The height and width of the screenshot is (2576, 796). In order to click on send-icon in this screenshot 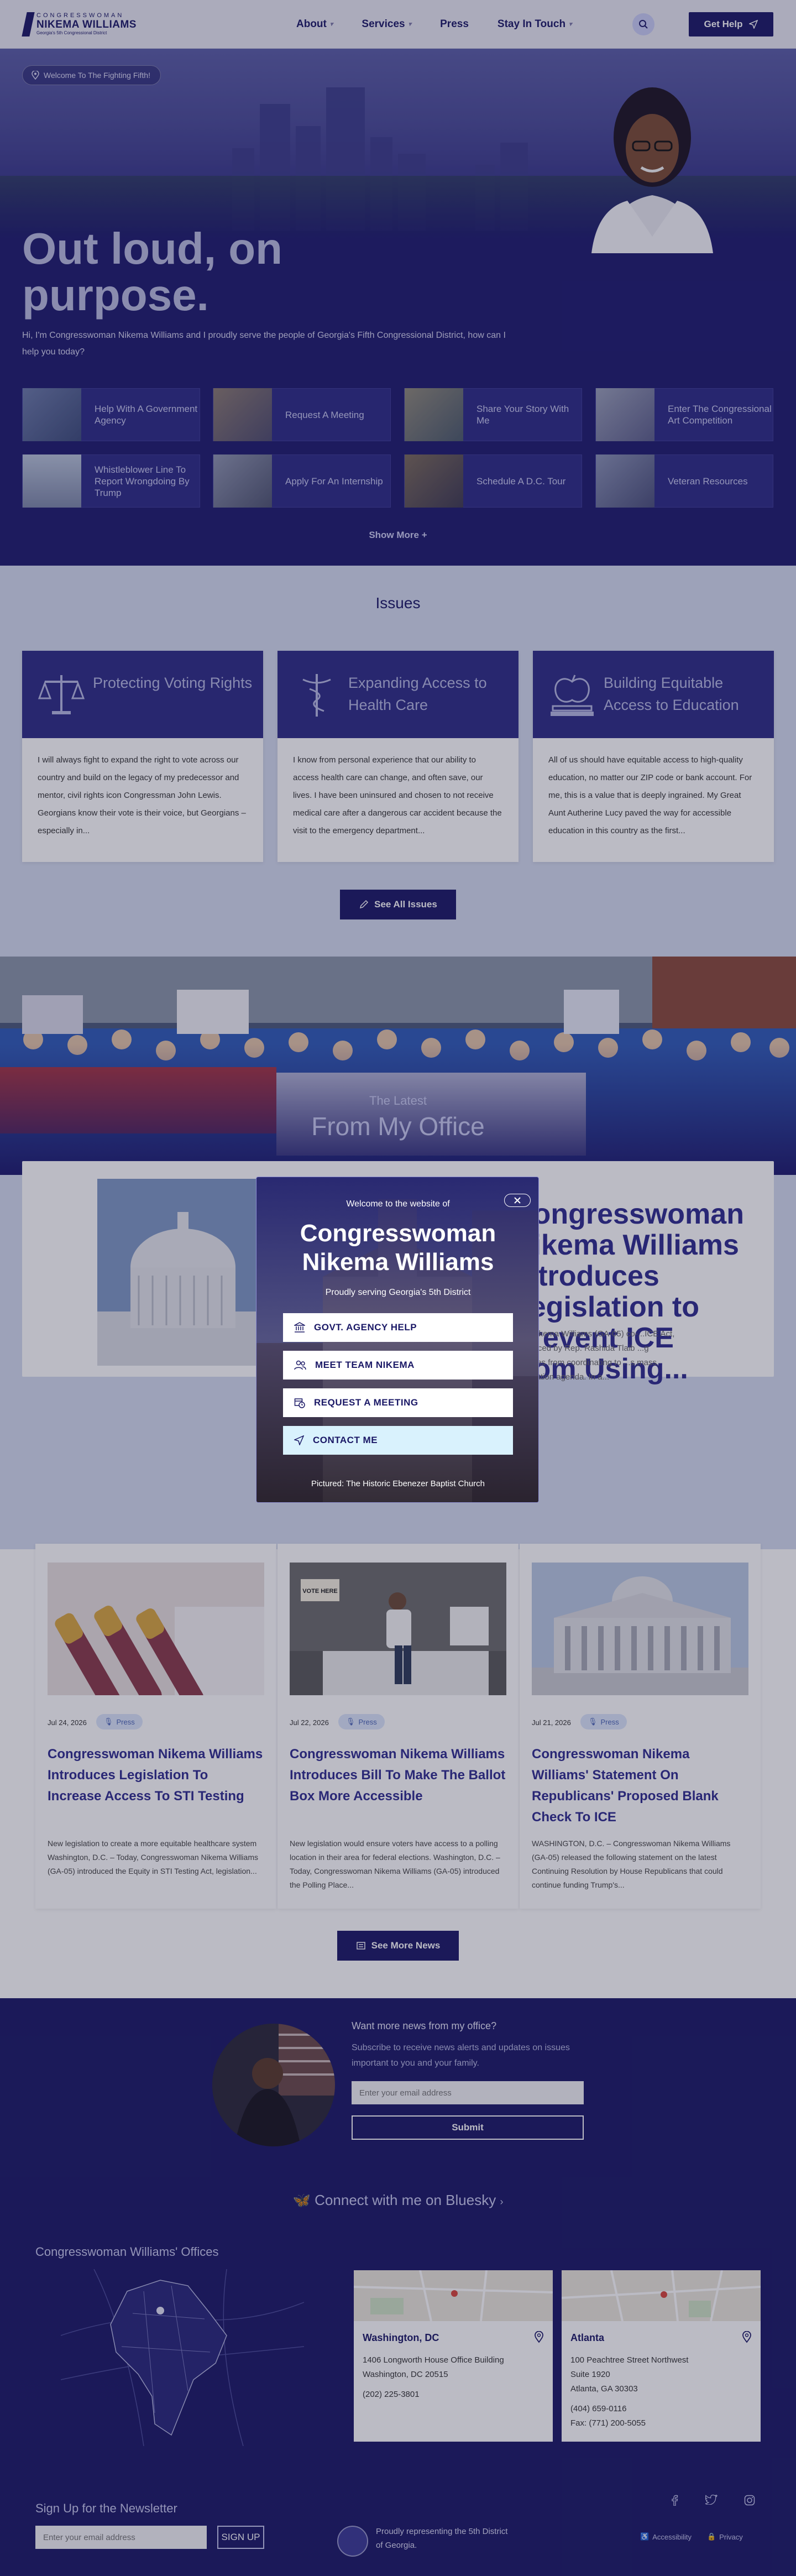, I will do `click(299, 1440)`.